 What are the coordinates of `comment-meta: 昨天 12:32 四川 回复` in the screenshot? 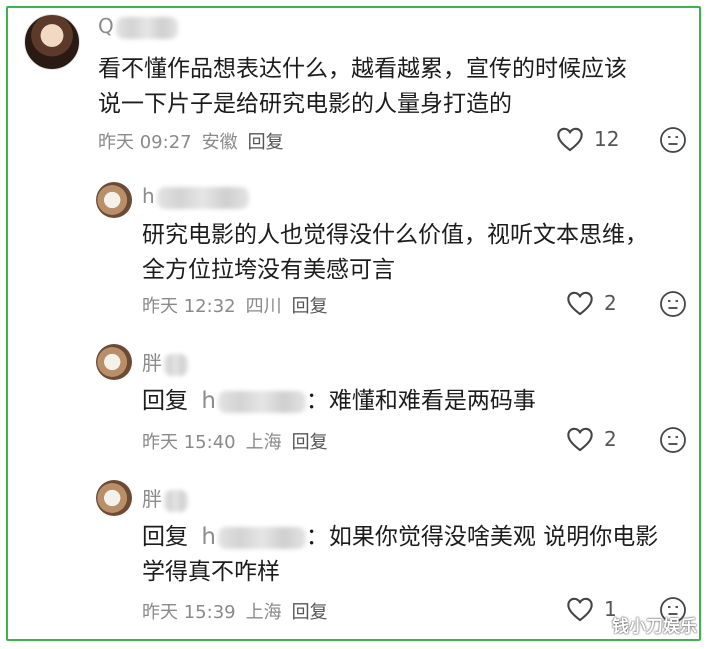 It's located at (240, 305).